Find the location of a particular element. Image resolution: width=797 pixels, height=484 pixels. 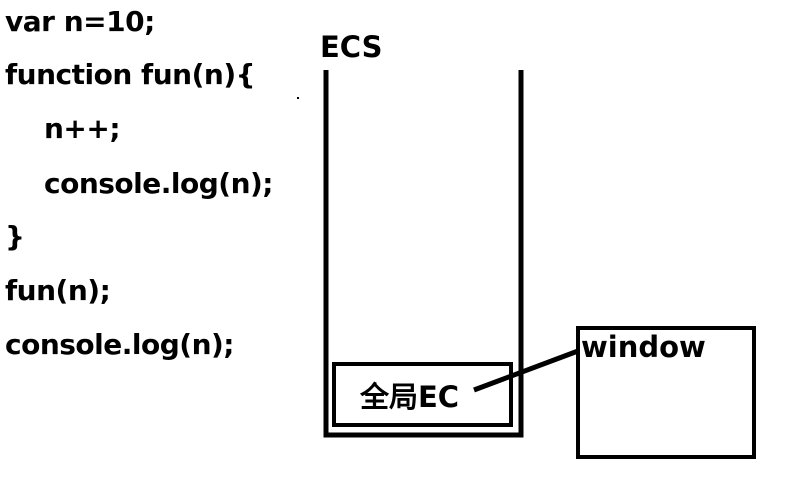

ecs-label: ECS is located at coordinates (351, 47).